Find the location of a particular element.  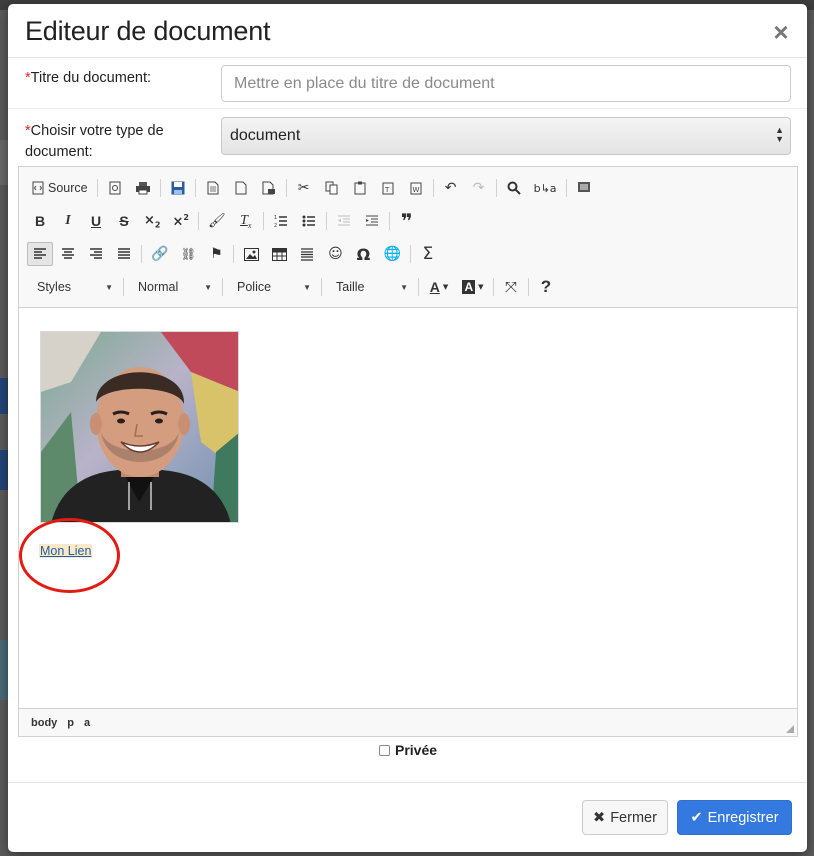

subscript-icon: ×2 is located at coordinates (152, 221).